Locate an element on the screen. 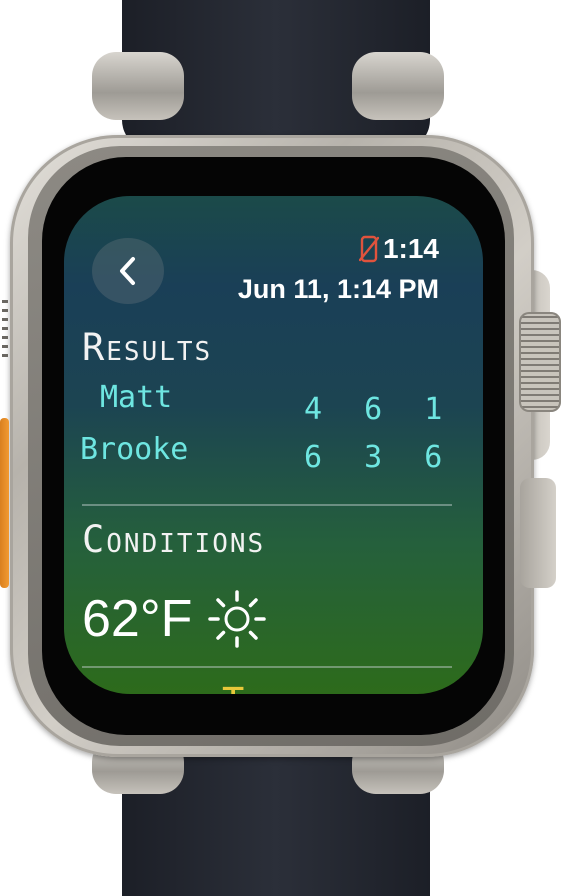  player-scores-matt: 4 6 1 is located at coordinates (379, 409).